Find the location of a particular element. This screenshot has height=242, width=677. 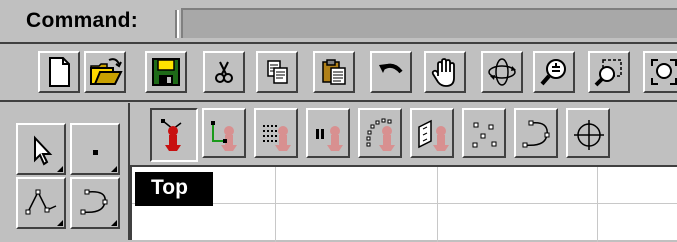

zoom-window-icon is located at coordinates (608, 73).